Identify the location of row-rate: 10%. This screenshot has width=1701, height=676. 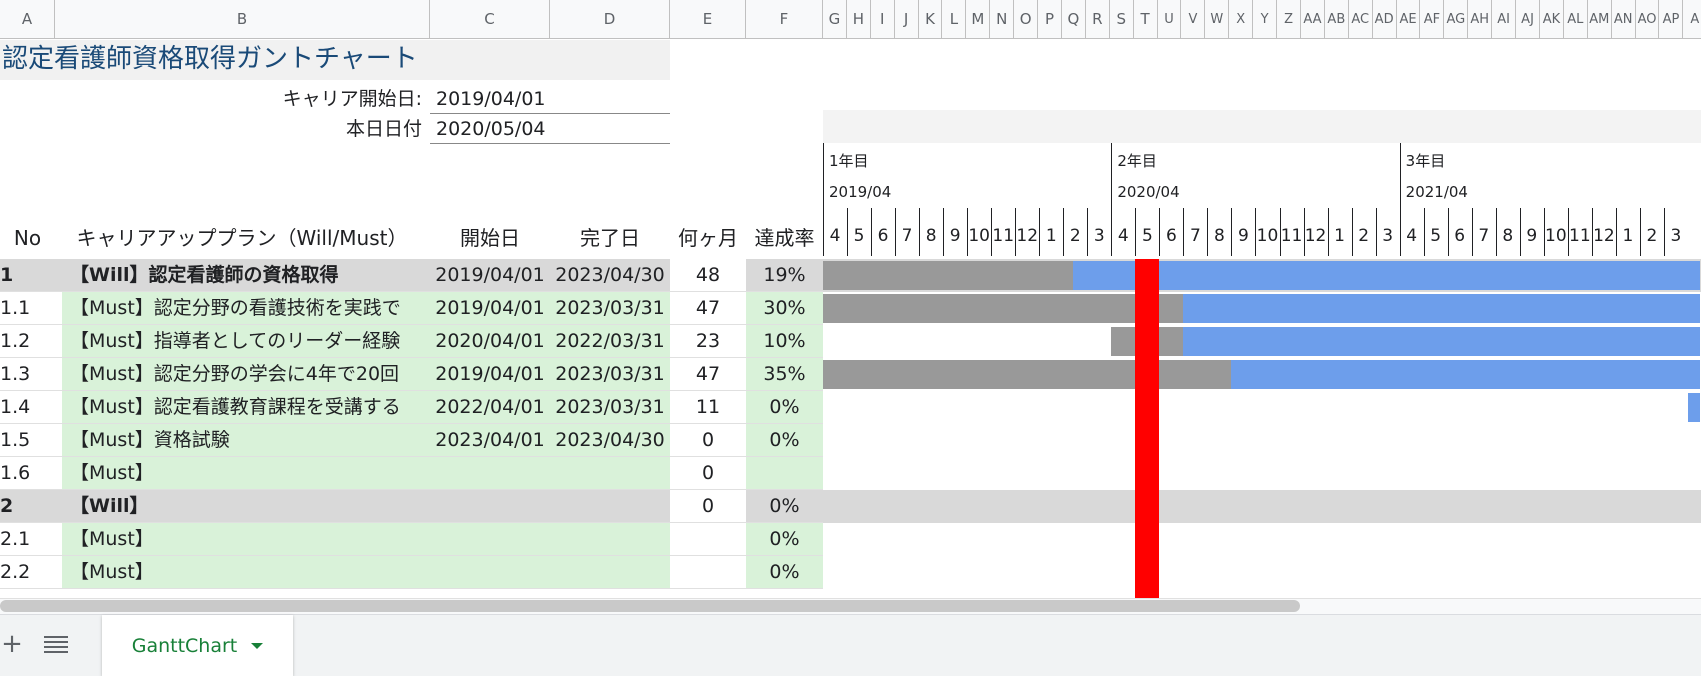
(784, 341).